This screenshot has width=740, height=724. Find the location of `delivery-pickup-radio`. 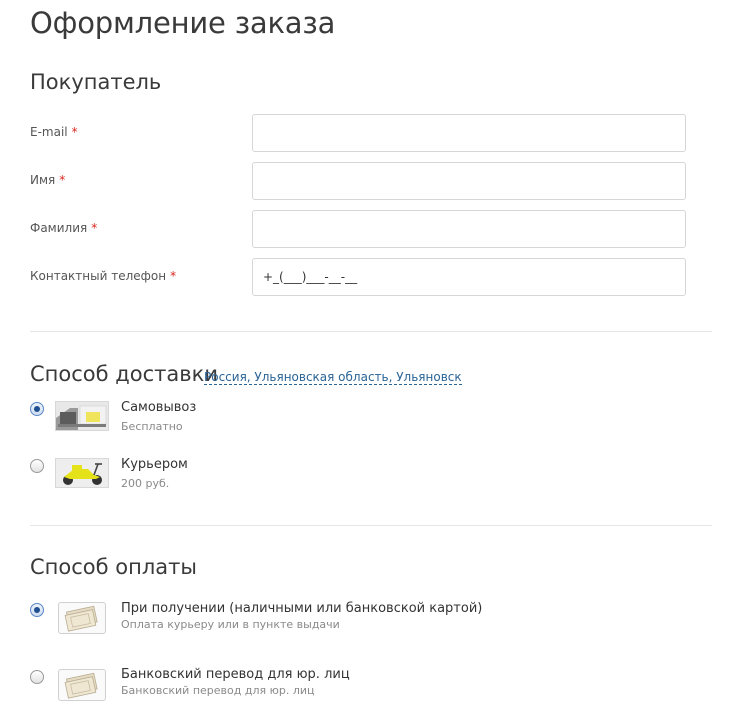

delivery-pickup-radio is located at coordinates (37, 409).